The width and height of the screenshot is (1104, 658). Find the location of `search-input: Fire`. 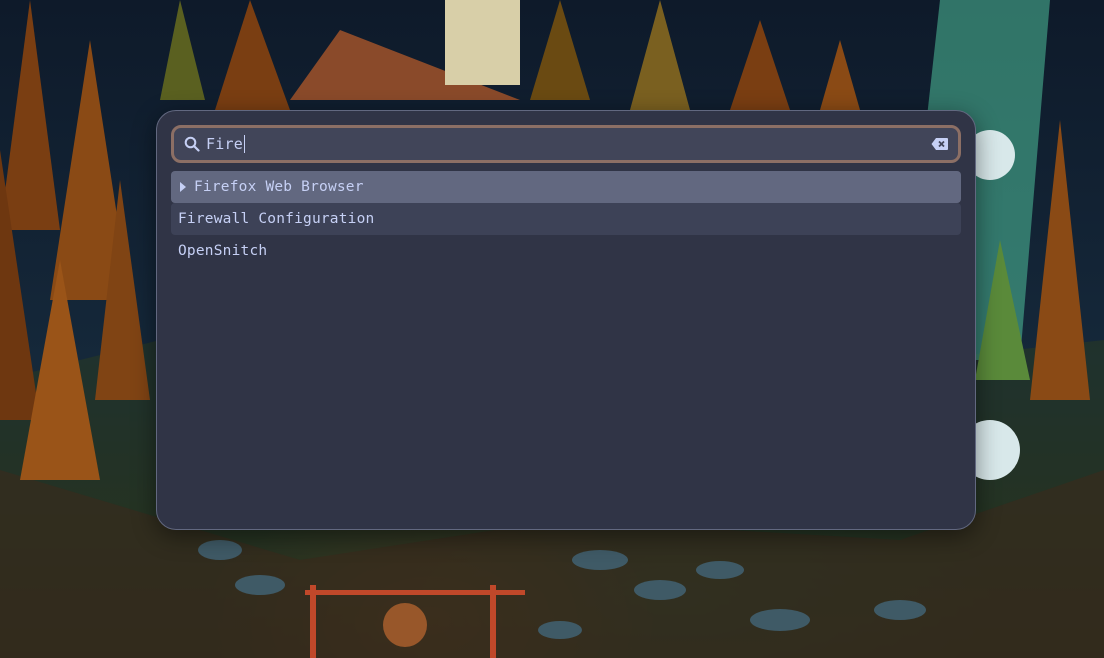

search-input: Fire is located at coordinates (224, 144).